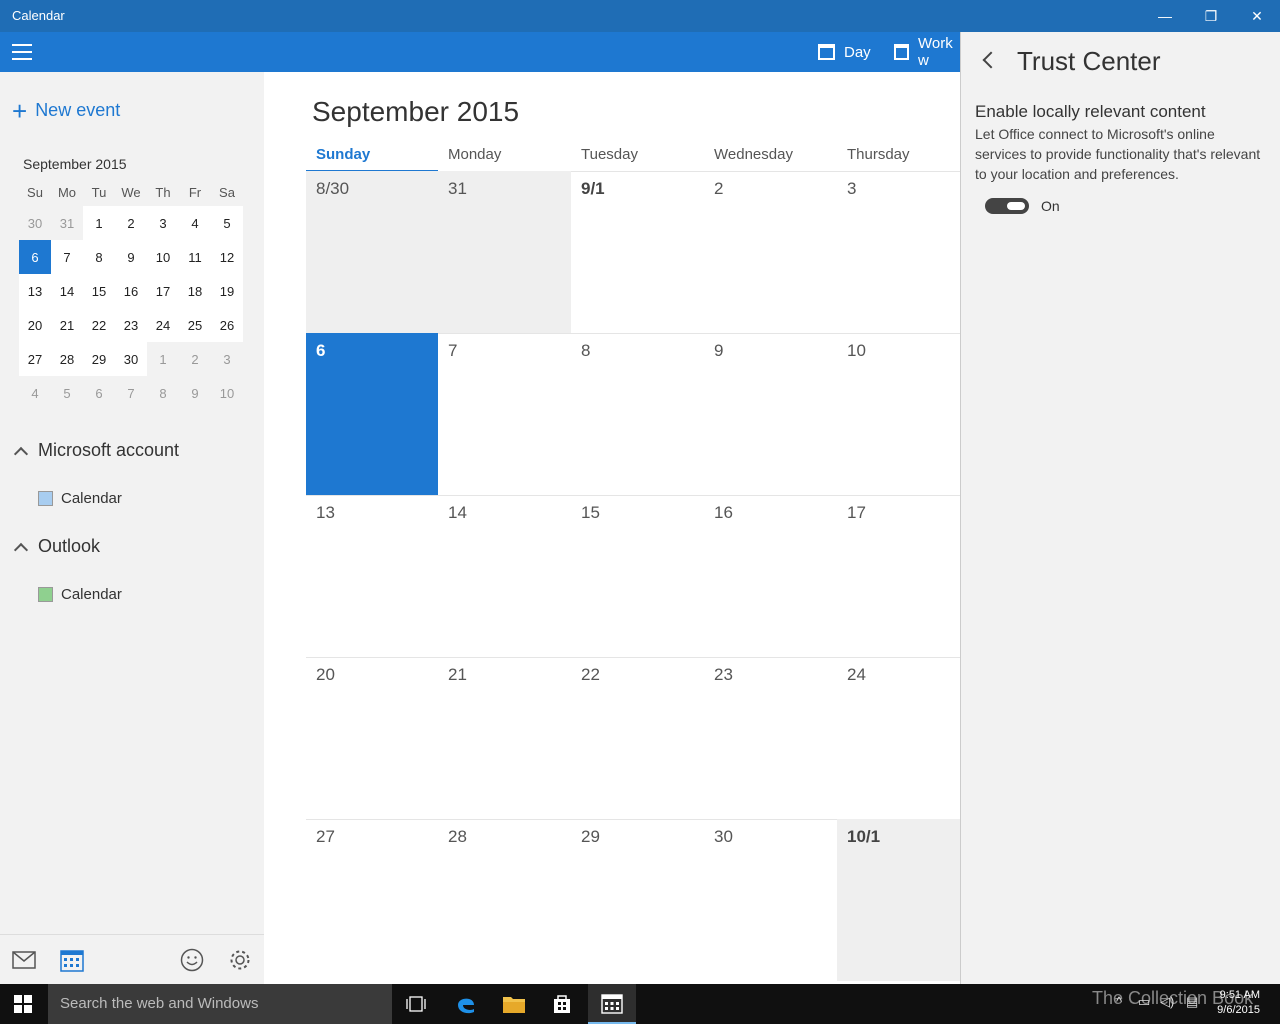 The width and height of the screenshot is (1280, 1024). Describe the element at coordinates (637, 252) in the screenshot. I see `month-day-cell: 9/1` at that location.